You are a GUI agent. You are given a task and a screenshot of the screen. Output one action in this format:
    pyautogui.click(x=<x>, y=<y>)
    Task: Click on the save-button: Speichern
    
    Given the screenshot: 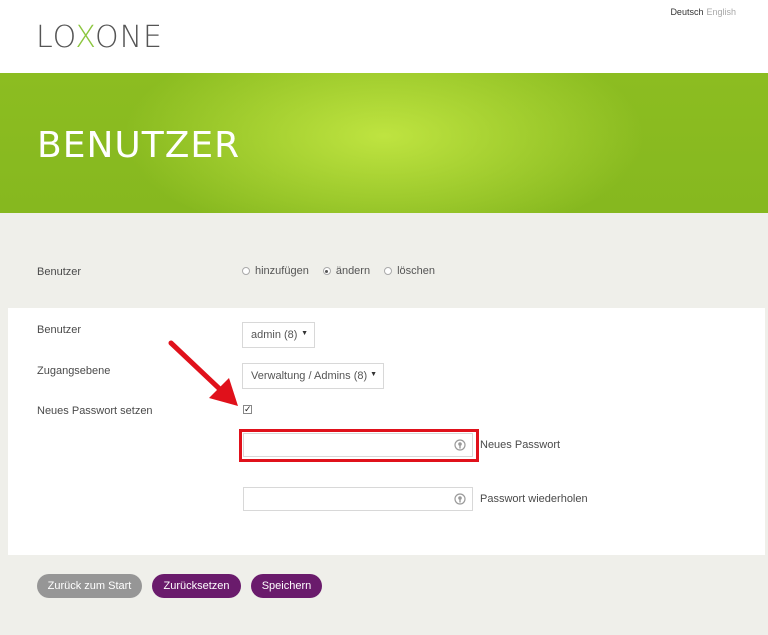 What is the action you would take?
    pyautogui.click(x=286, y=586)
    